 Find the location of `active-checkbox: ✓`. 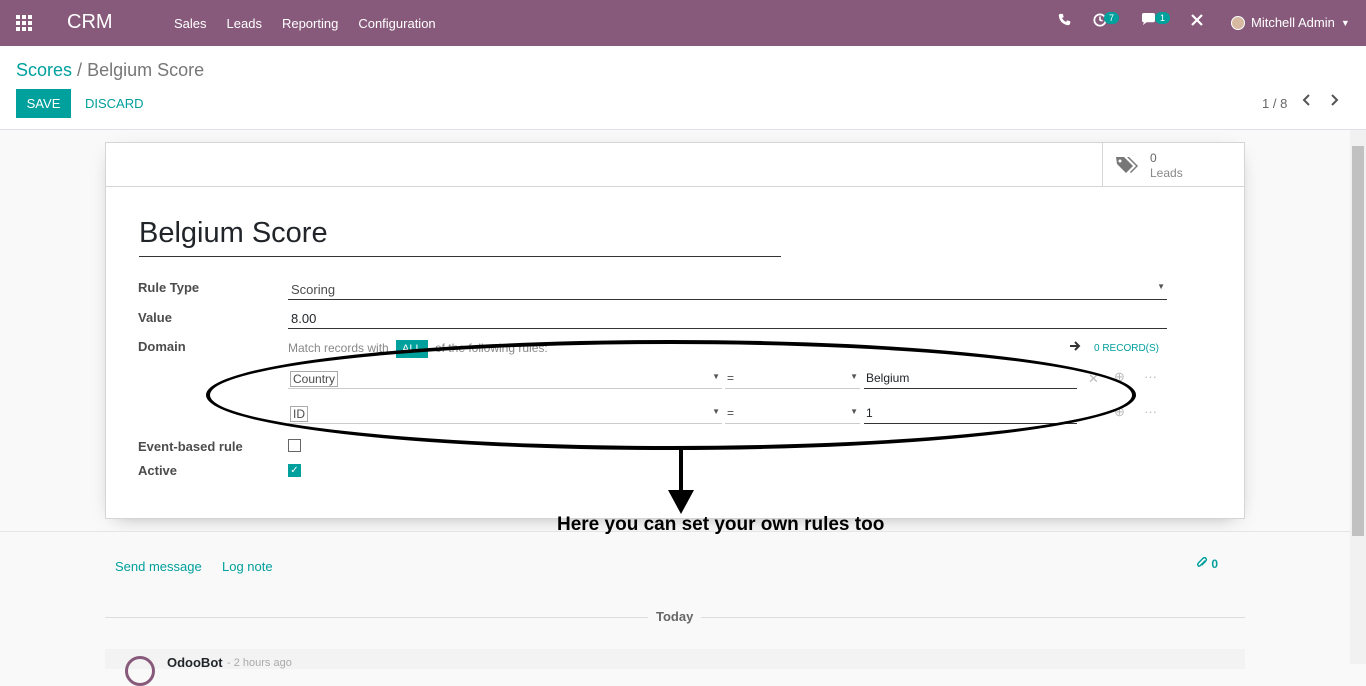

active-checkbox: ✓ is located at coordinates (294, 470).